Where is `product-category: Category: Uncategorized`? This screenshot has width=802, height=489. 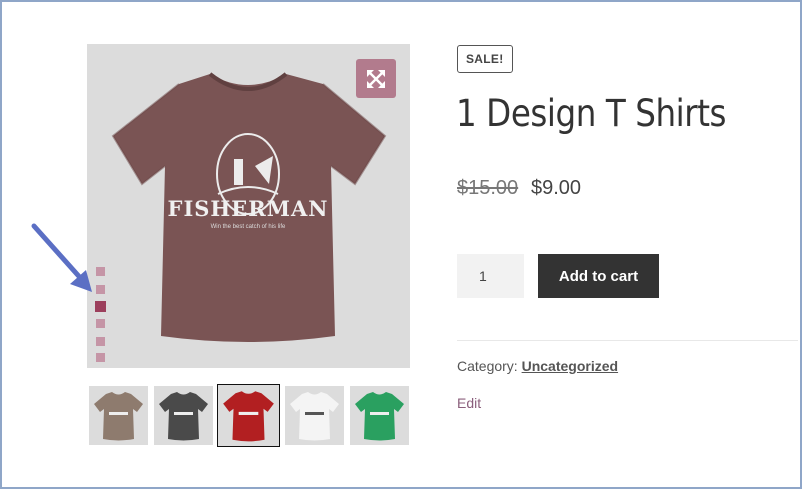 product-category: Category: Uncategorized is located at coordinates (537, 366).